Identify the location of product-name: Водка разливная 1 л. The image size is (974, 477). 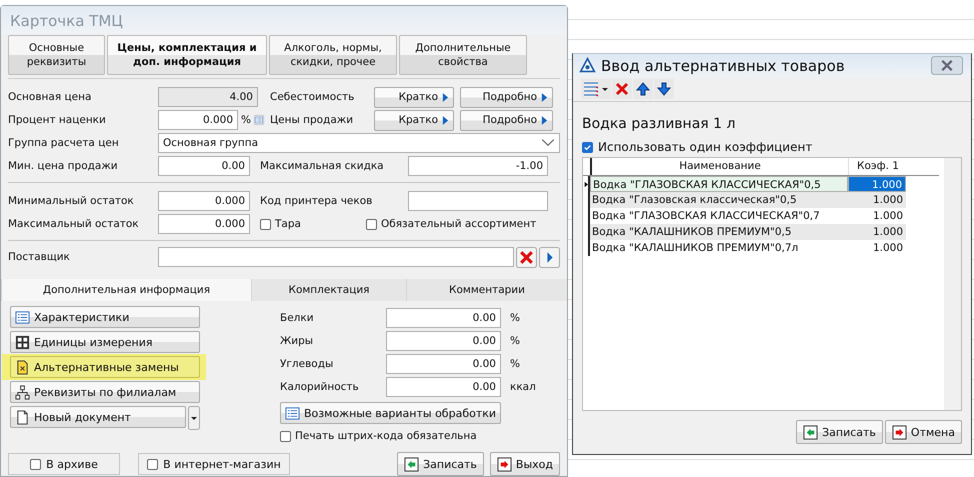
(659, 124).